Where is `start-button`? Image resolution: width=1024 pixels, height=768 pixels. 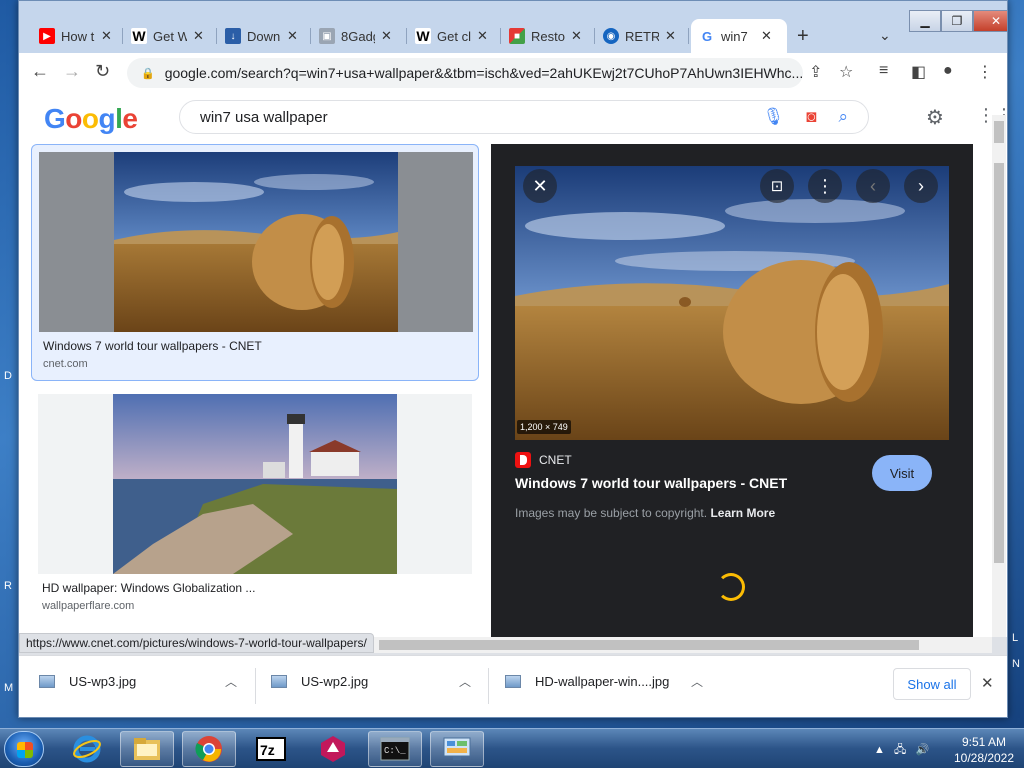 start-button is located at coordinates (24, 749).